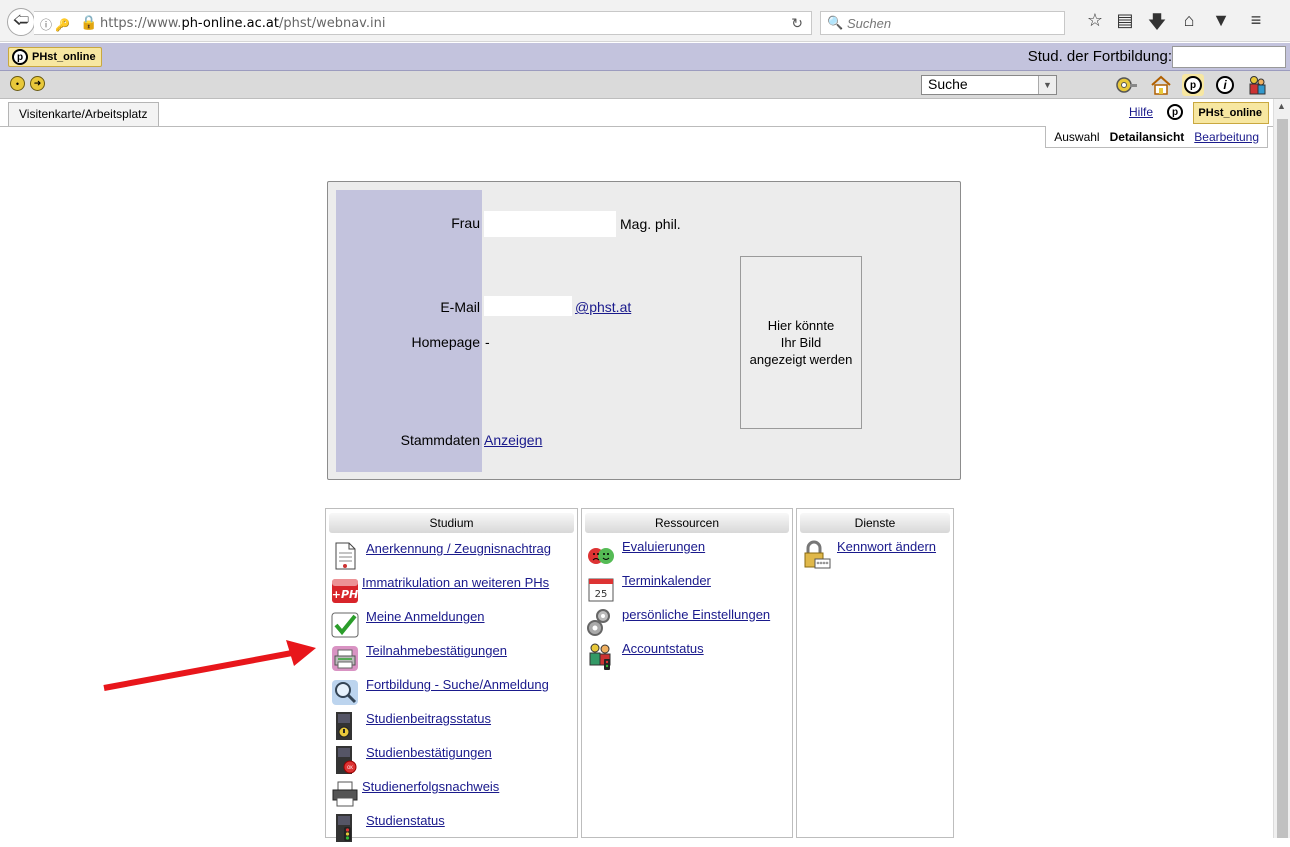  Describe the element at coordinates (451, 796) in the screenshot. I see `list-item: Studienerfolgsnachweis` at that location.